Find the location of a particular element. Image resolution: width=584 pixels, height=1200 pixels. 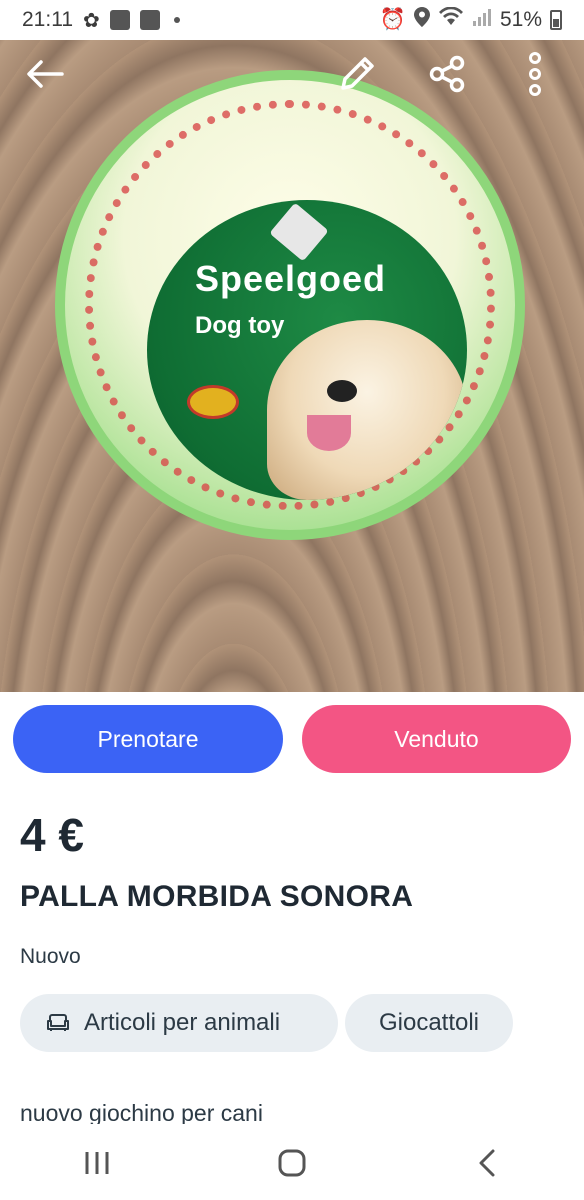

status-left: 21:11 ✿ is located at coordinates (101, 20).